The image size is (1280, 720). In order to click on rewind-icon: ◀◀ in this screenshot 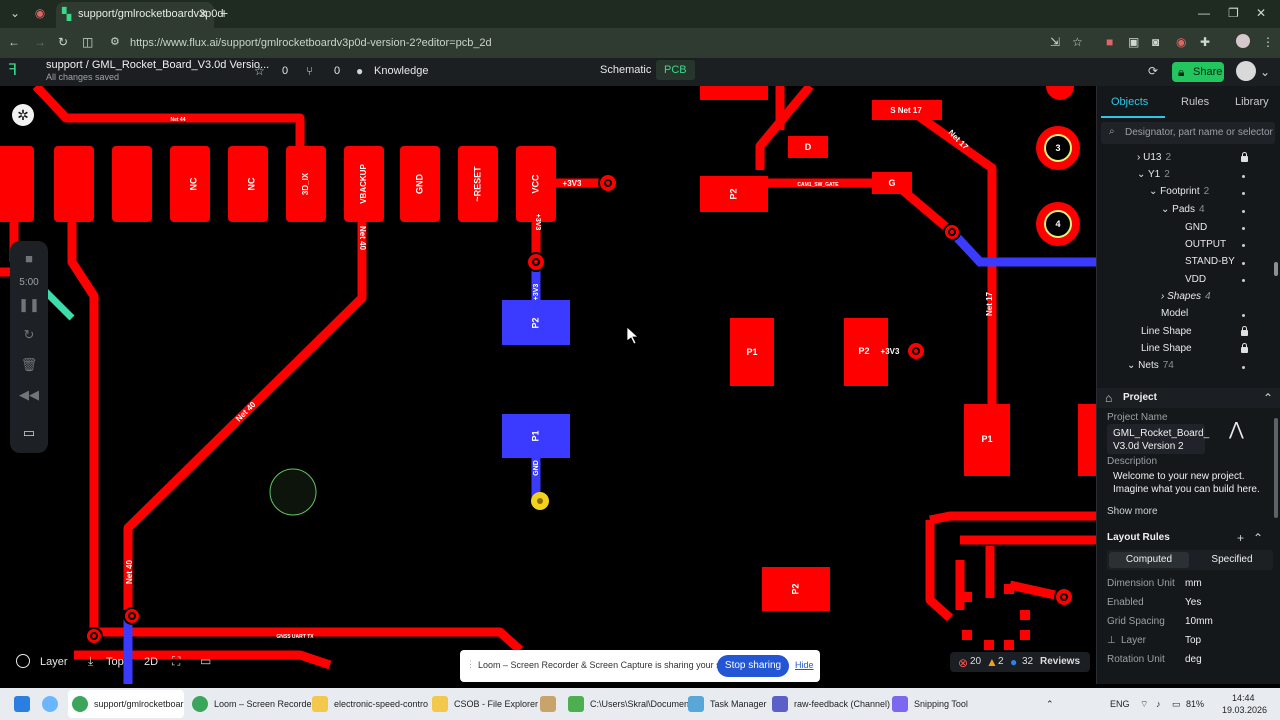, I will do `click(29, 395)`.